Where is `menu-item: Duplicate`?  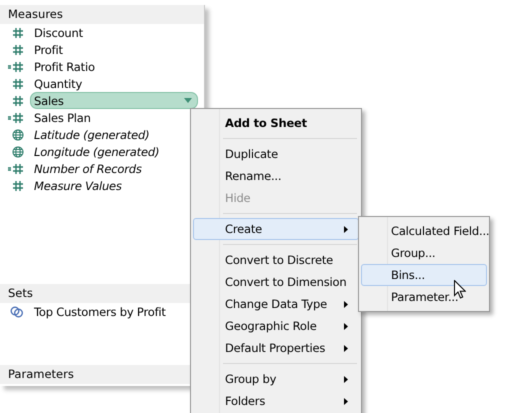 menu-item: Duplicate is located at coordinates (276, 154).